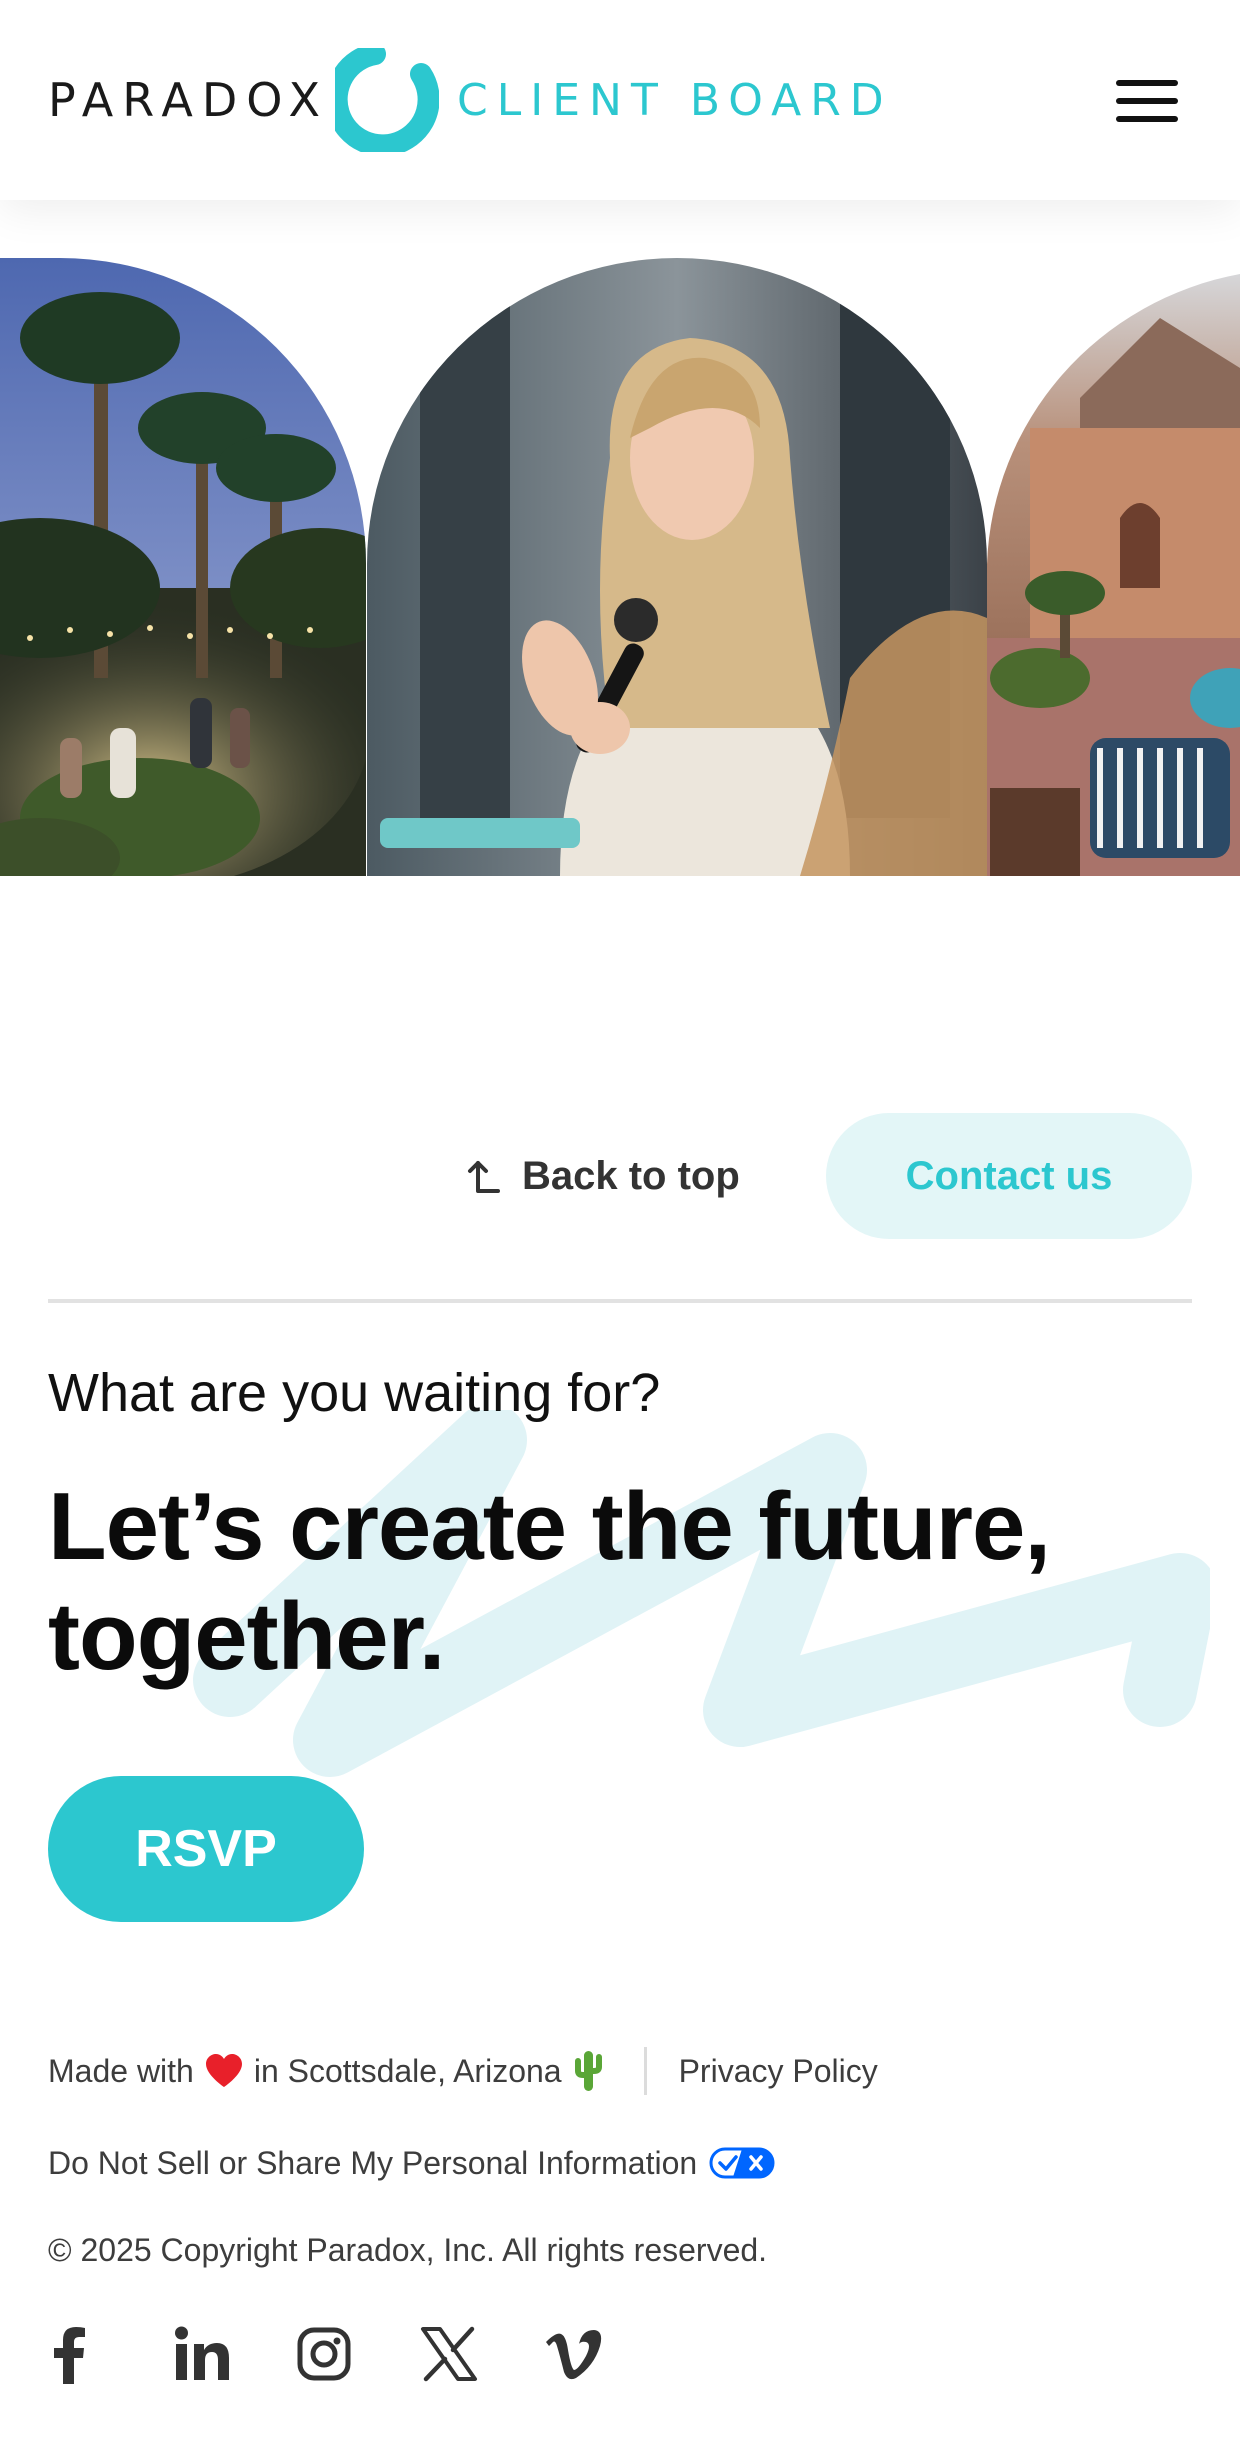  What do you see at coordinates (387, 100) in the screenshot?
I see `paradox-ring-logo-icon` at bounding box center [387, 100].